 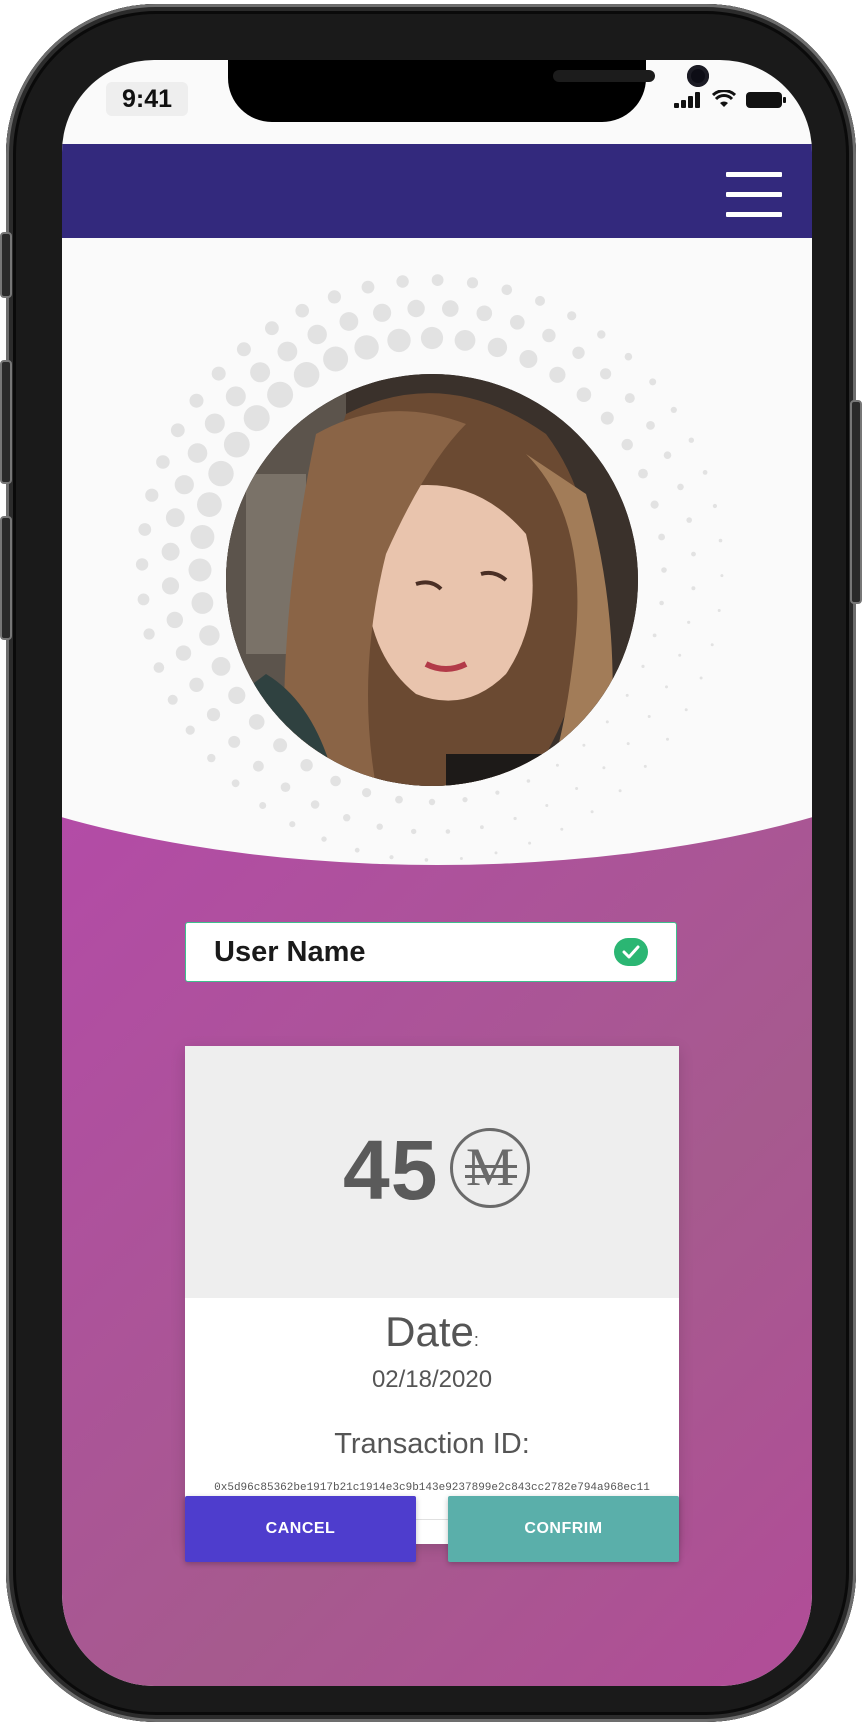 What do you see at coordinates (431, 952) in the screenshot?
I see `username-field: User Name` at bounding box center [431, 952].